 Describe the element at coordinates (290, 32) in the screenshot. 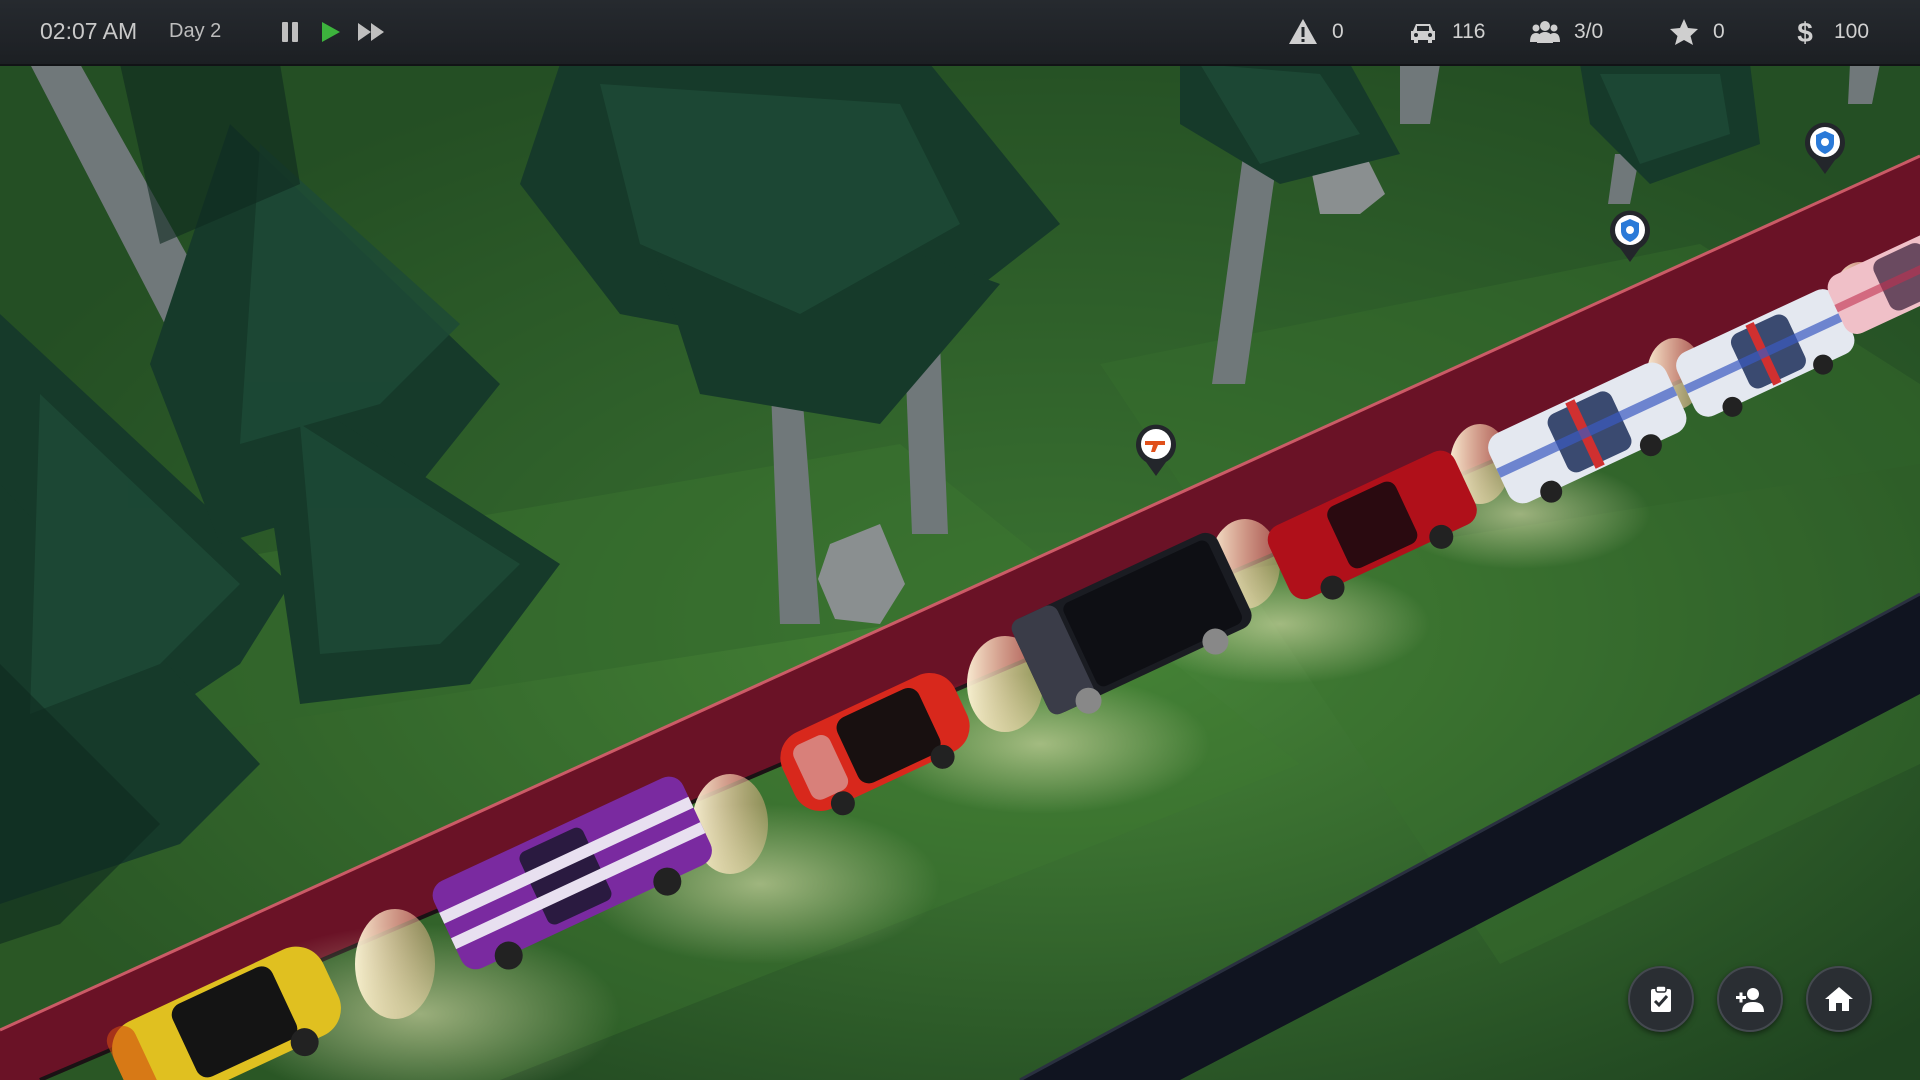

I see `pause-button` at that location.